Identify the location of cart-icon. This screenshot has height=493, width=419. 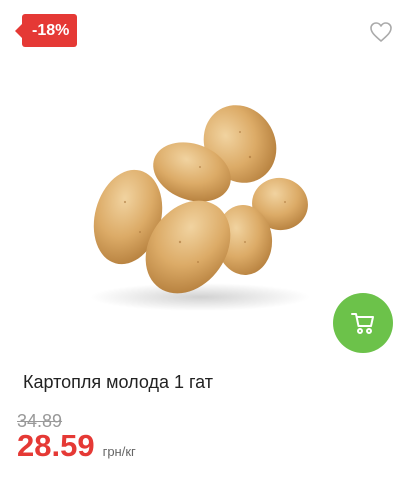
(362, 323).